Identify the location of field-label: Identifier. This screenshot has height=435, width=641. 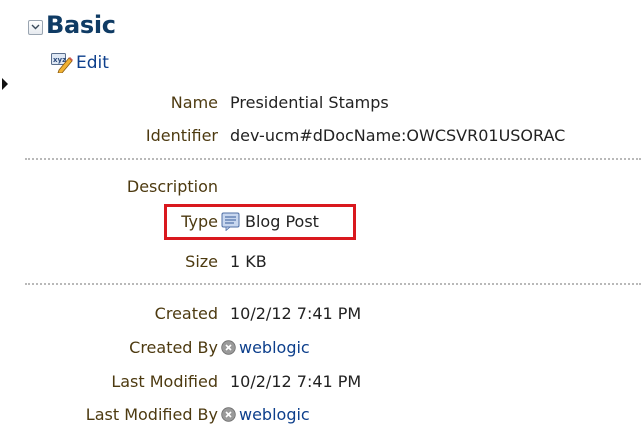
(181, 135).